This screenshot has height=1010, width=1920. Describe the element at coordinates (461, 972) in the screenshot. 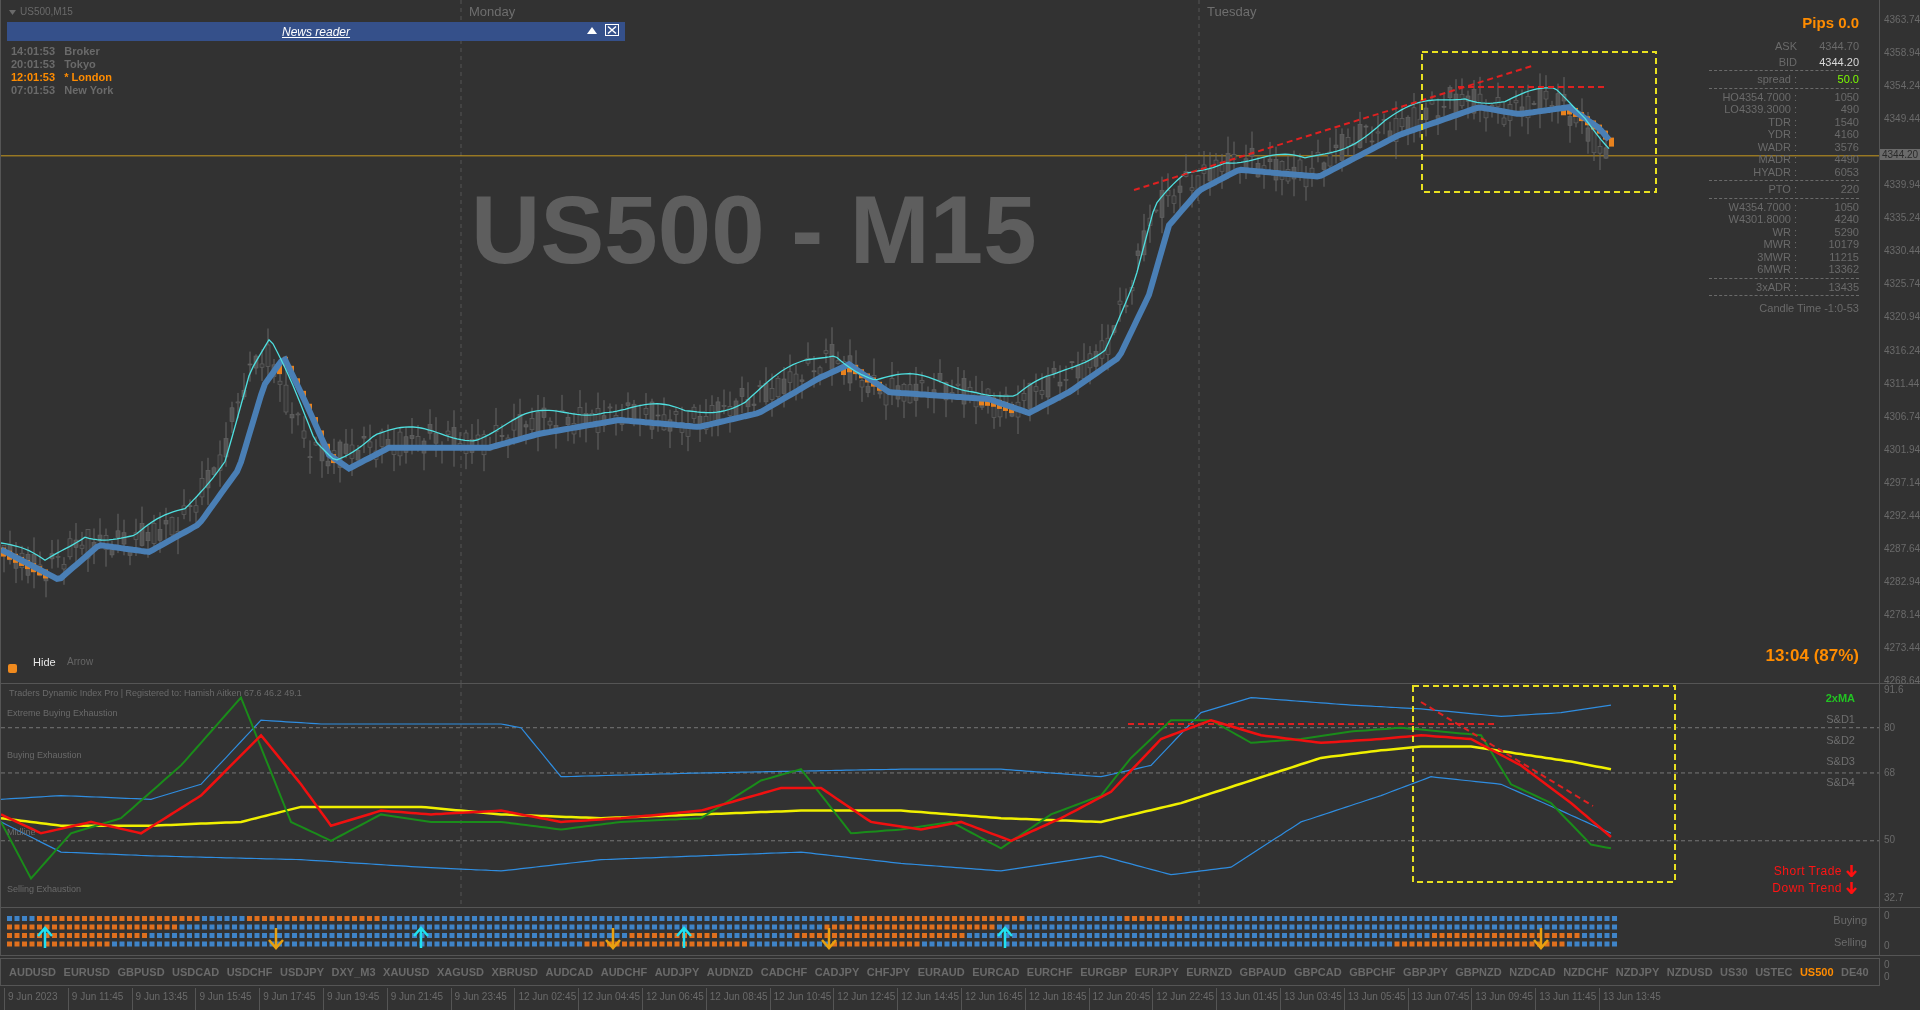

I see `symbol-tab: XAGUSD` at that location.